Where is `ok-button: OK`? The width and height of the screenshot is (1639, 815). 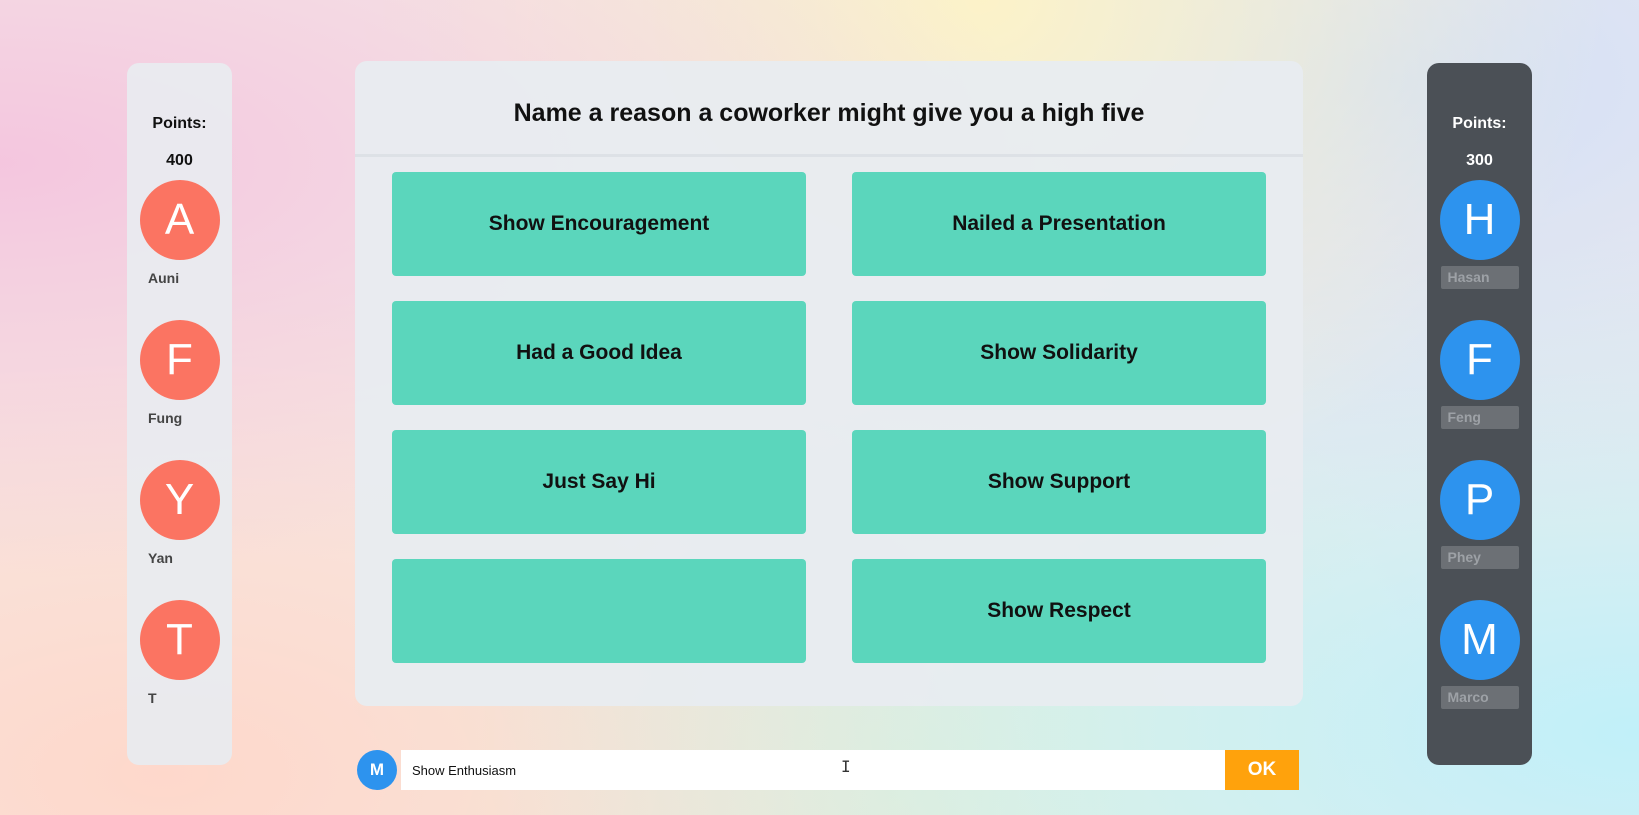 ok-button: OK is located at coordinates (1262, 770).